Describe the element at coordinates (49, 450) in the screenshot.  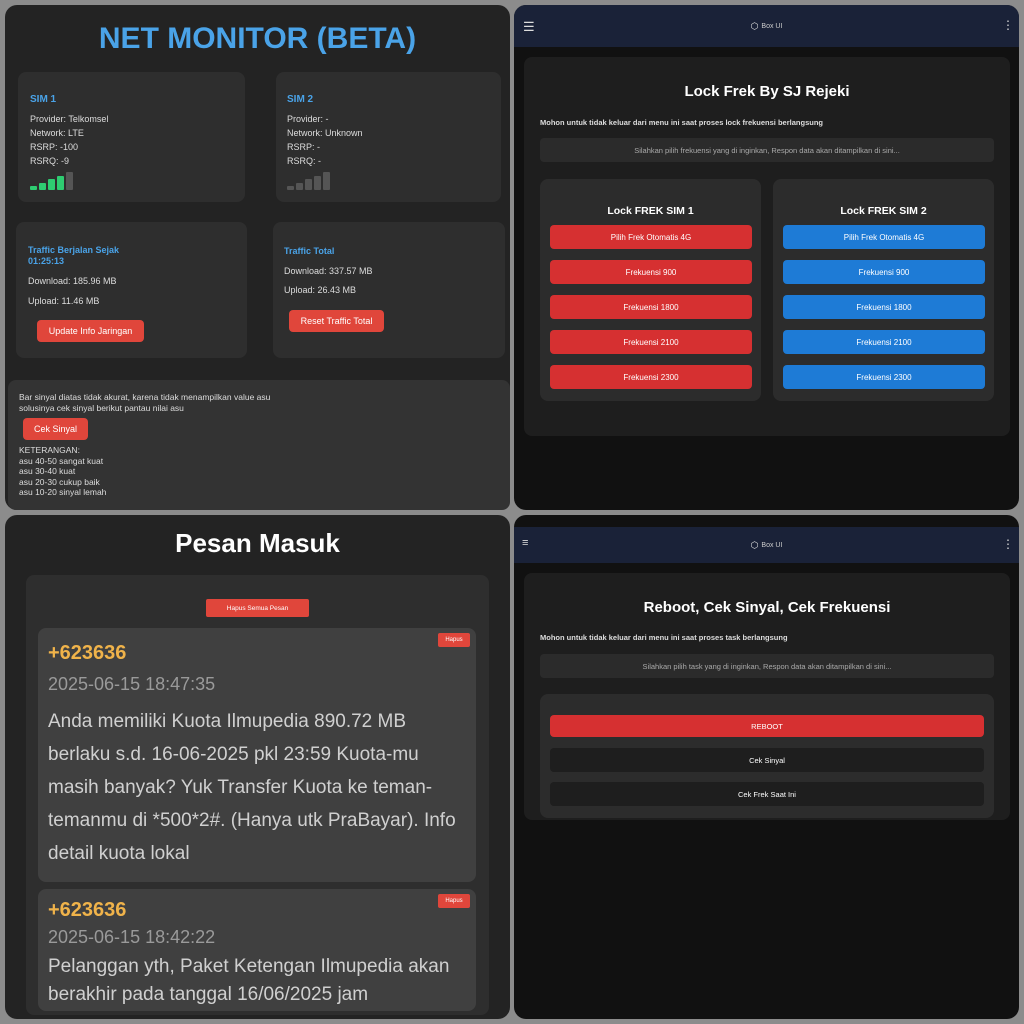
I see `legend-title: KETERANGAN:` at that location.